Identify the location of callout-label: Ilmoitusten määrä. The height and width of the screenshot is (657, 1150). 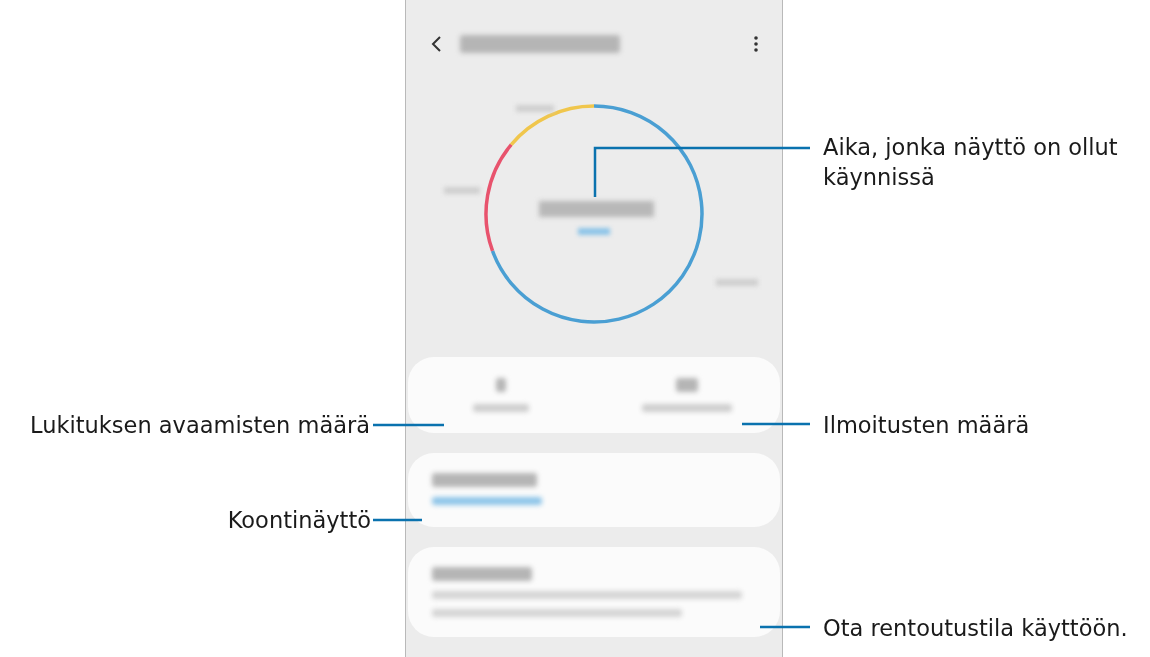
(927, 425).